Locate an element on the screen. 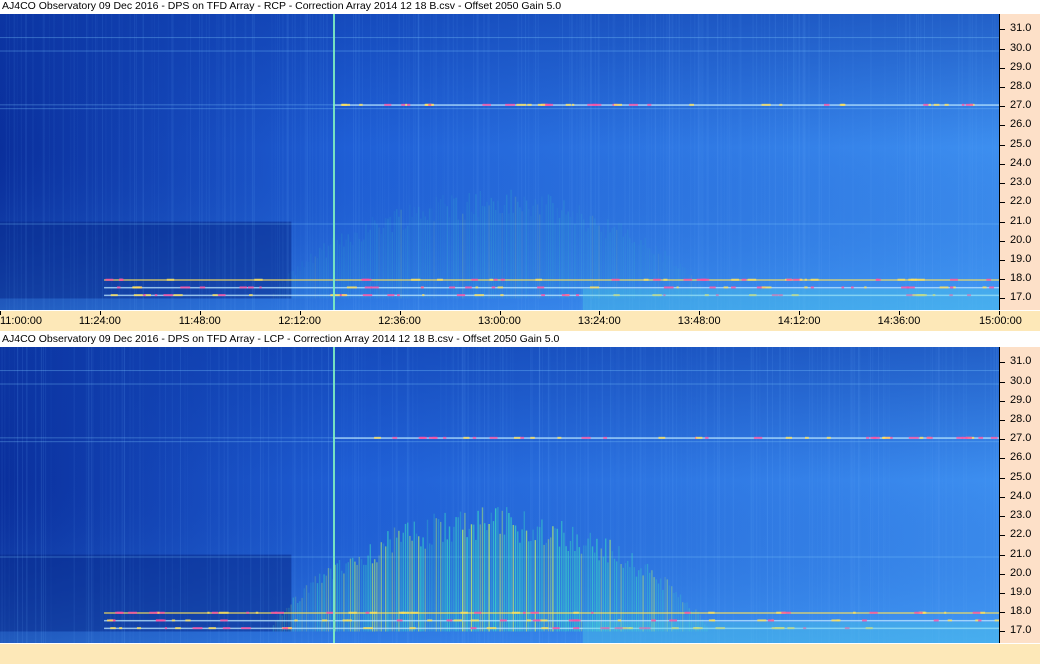 The height and width of the screenshot is (664, 1040). time-tick-label: 13:00:00 is located at coordinates (499, 321).